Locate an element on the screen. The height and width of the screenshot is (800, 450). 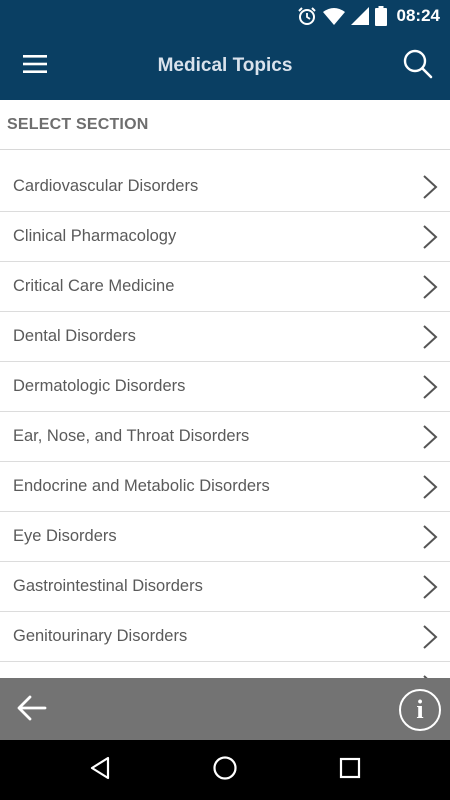
nav-home-button is located at coordinates (225, 770).